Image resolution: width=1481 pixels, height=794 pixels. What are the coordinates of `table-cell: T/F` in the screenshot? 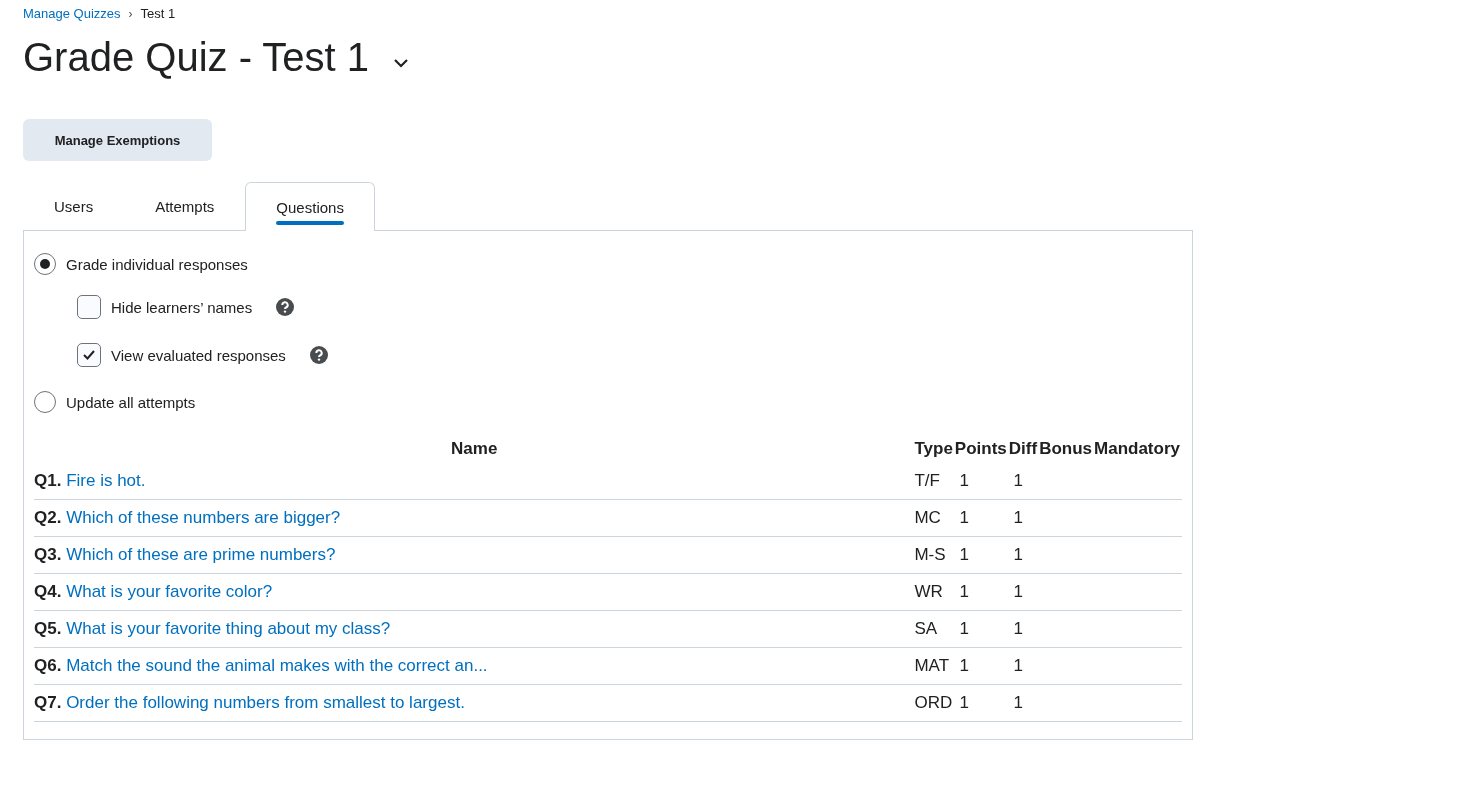 It's located at (934, 481).